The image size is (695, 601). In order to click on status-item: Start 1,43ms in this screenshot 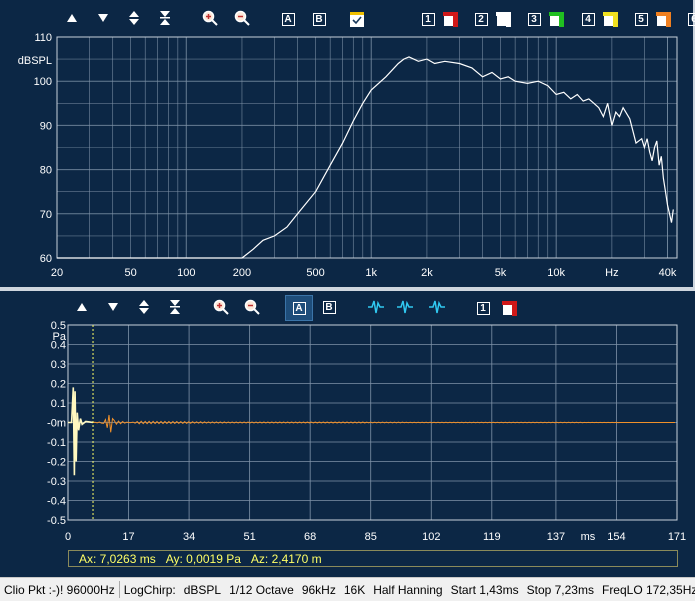, I will do `click(485, 590)`.